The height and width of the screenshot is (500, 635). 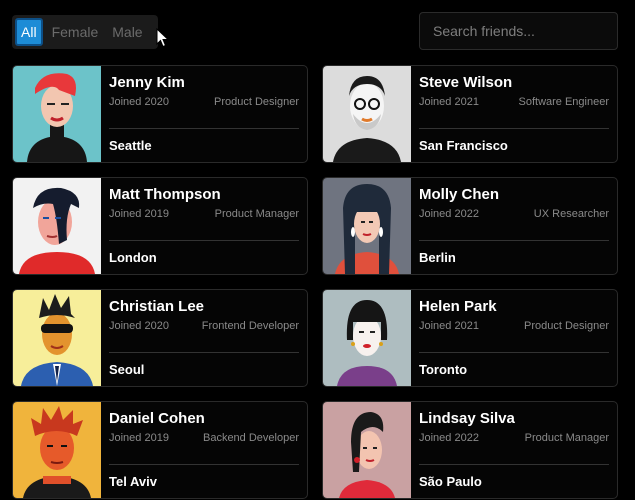 What do you see at coordinates (450, 481) in the screenshot?
I see `friend-city: São Paulo` at bounding box center [450, 481].